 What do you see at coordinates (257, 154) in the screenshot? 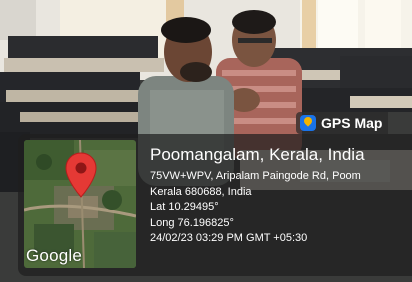
I see `location-title: Poomangalam, Kerala, India` at bounding box center [257, 154].